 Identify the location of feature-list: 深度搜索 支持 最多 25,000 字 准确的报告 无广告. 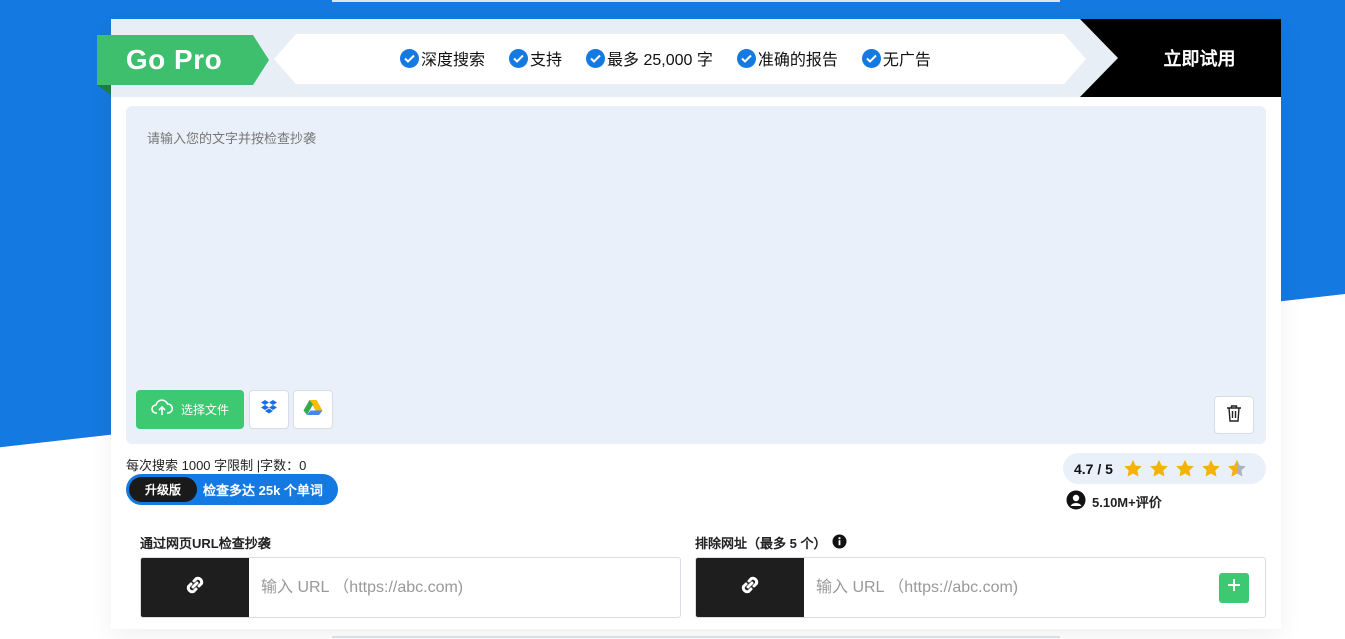
(665, 58).